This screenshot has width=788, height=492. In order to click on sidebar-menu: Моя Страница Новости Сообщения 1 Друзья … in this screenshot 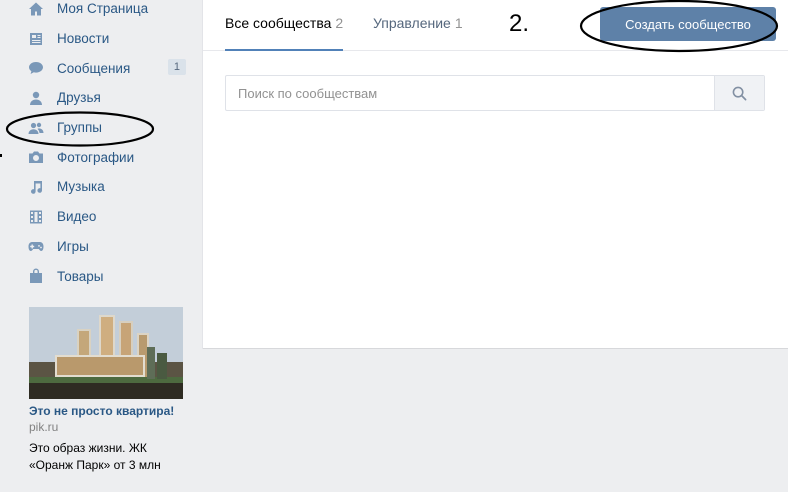, I will do `click(105, 145)`.